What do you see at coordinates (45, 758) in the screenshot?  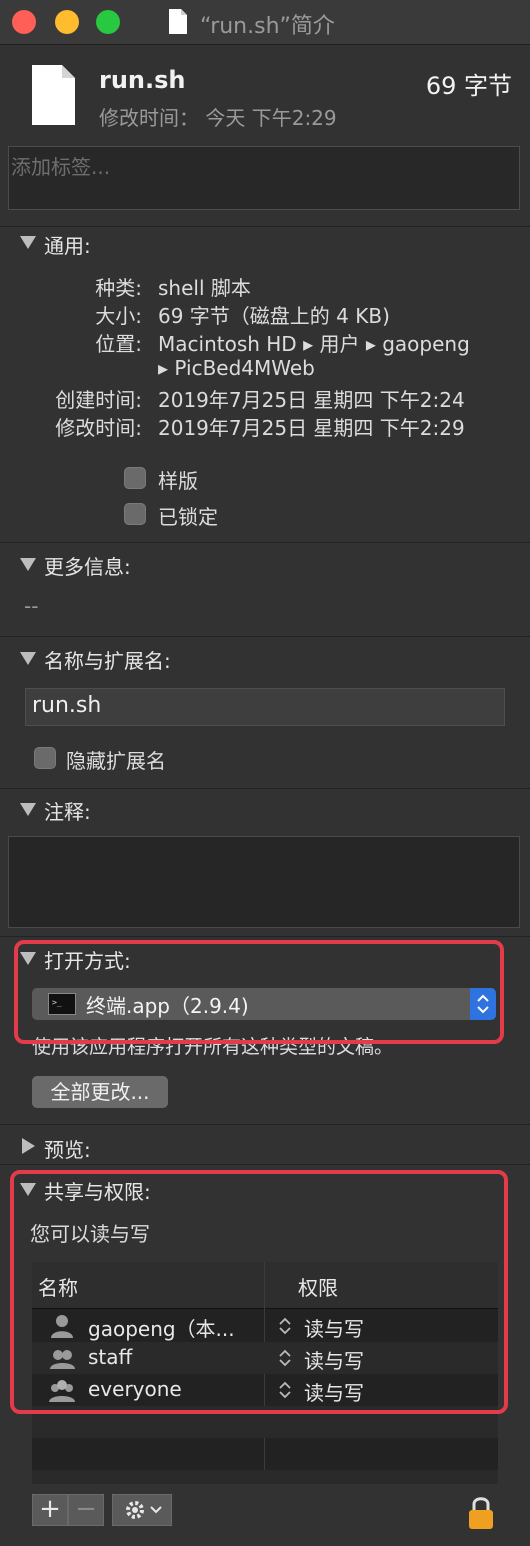 I see `hide-extension-checkbox` at bounding box center [45, 758].